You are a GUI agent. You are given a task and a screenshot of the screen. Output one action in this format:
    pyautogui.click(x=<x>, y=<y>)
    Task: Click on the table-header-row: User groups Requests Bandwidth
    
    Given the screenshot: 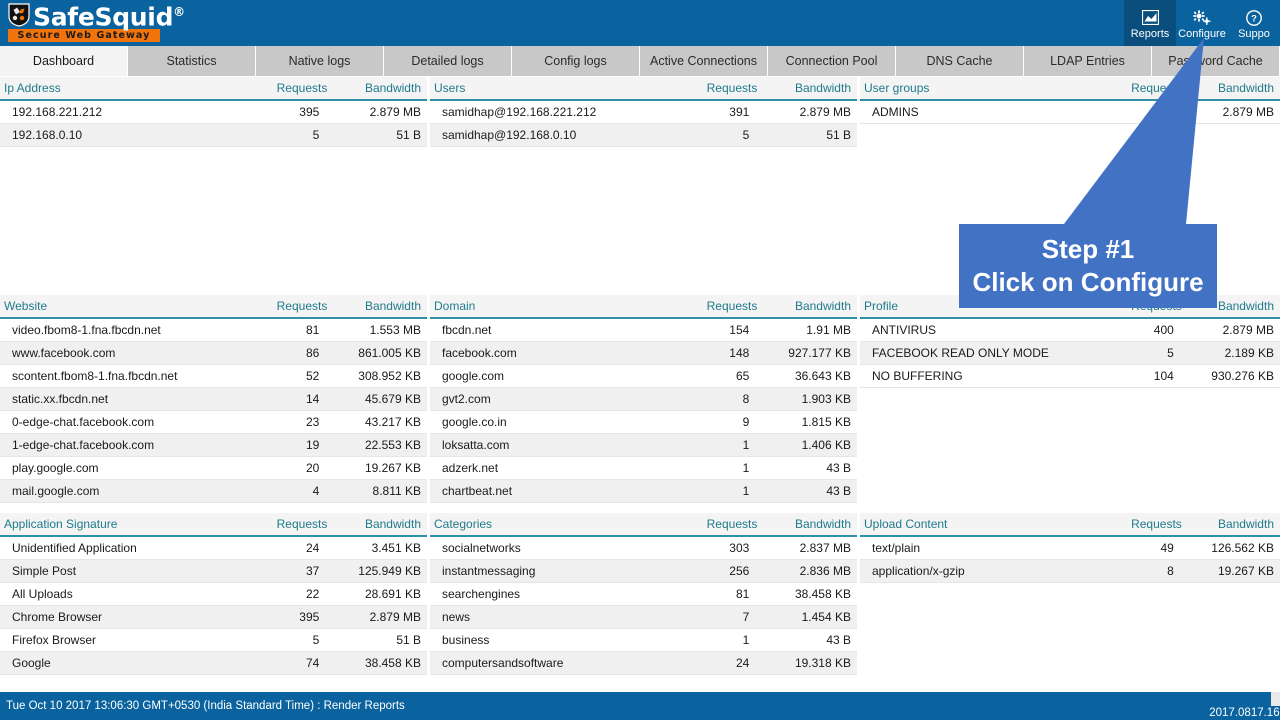 What is the action you would take?
    pyautogui.click(x=1070, y=89)
    